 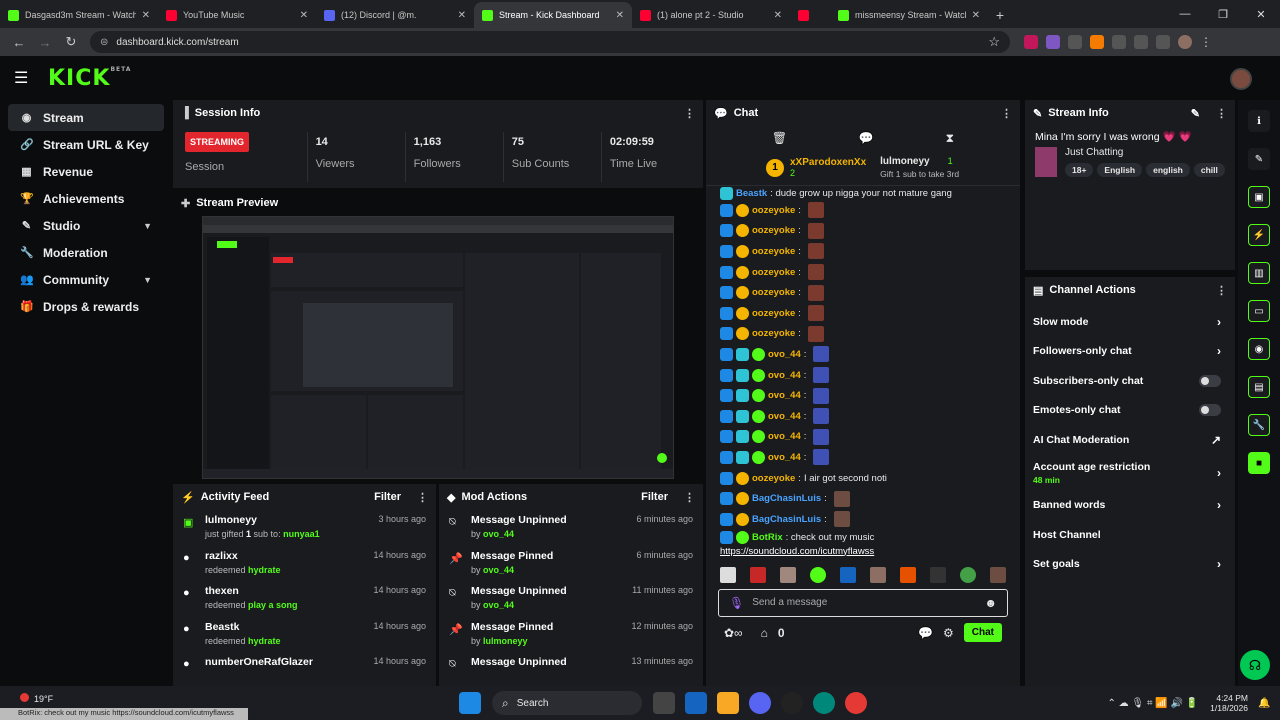 I want to click on sidebar-item: 🏆 Achievements, so click(x=86, y=198).